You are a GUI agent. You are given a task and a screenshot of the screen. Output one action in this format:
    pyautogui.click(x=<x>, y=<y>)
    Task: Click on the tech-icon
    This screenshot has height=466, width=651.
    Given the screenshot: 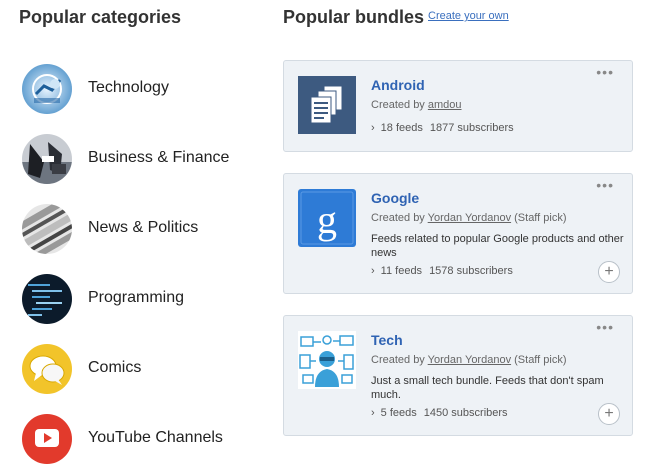 What is the action you would take?
    pyautogui.click(x=327, y=360)
    